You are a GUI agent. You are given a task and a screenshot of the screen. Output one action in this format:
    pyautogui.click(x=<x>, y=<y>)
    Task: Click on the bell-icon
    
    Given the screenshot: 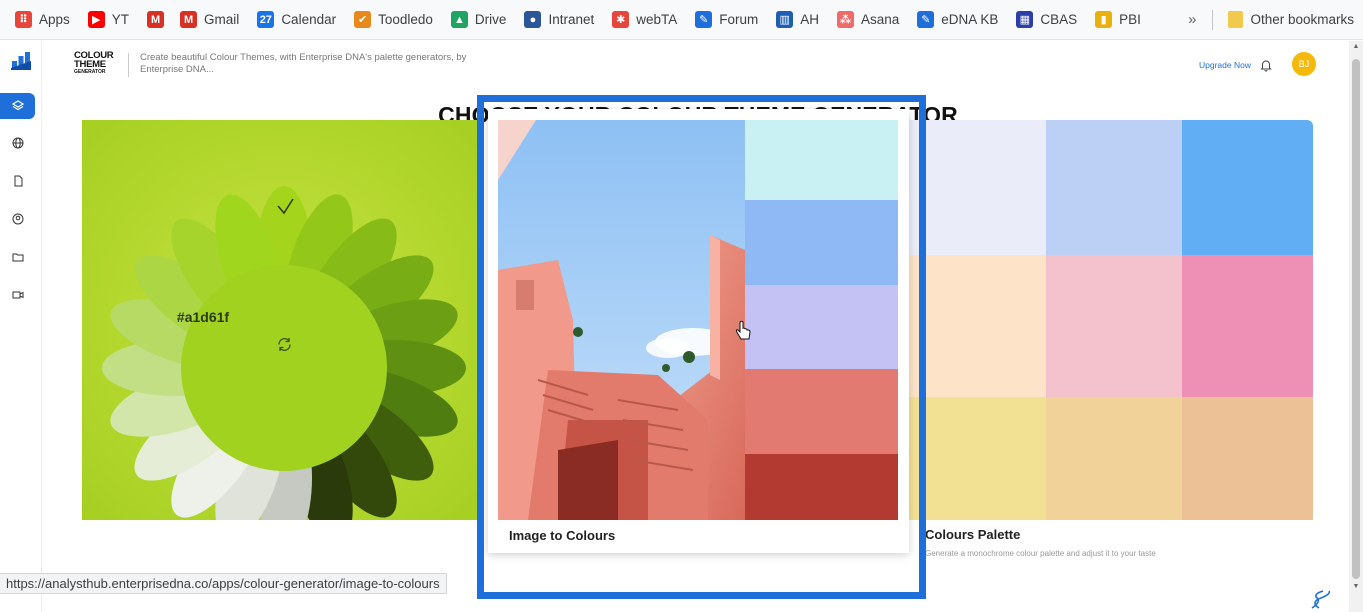 What is the action you would take?
    pyautogui.click(x=1266, y=65)
    